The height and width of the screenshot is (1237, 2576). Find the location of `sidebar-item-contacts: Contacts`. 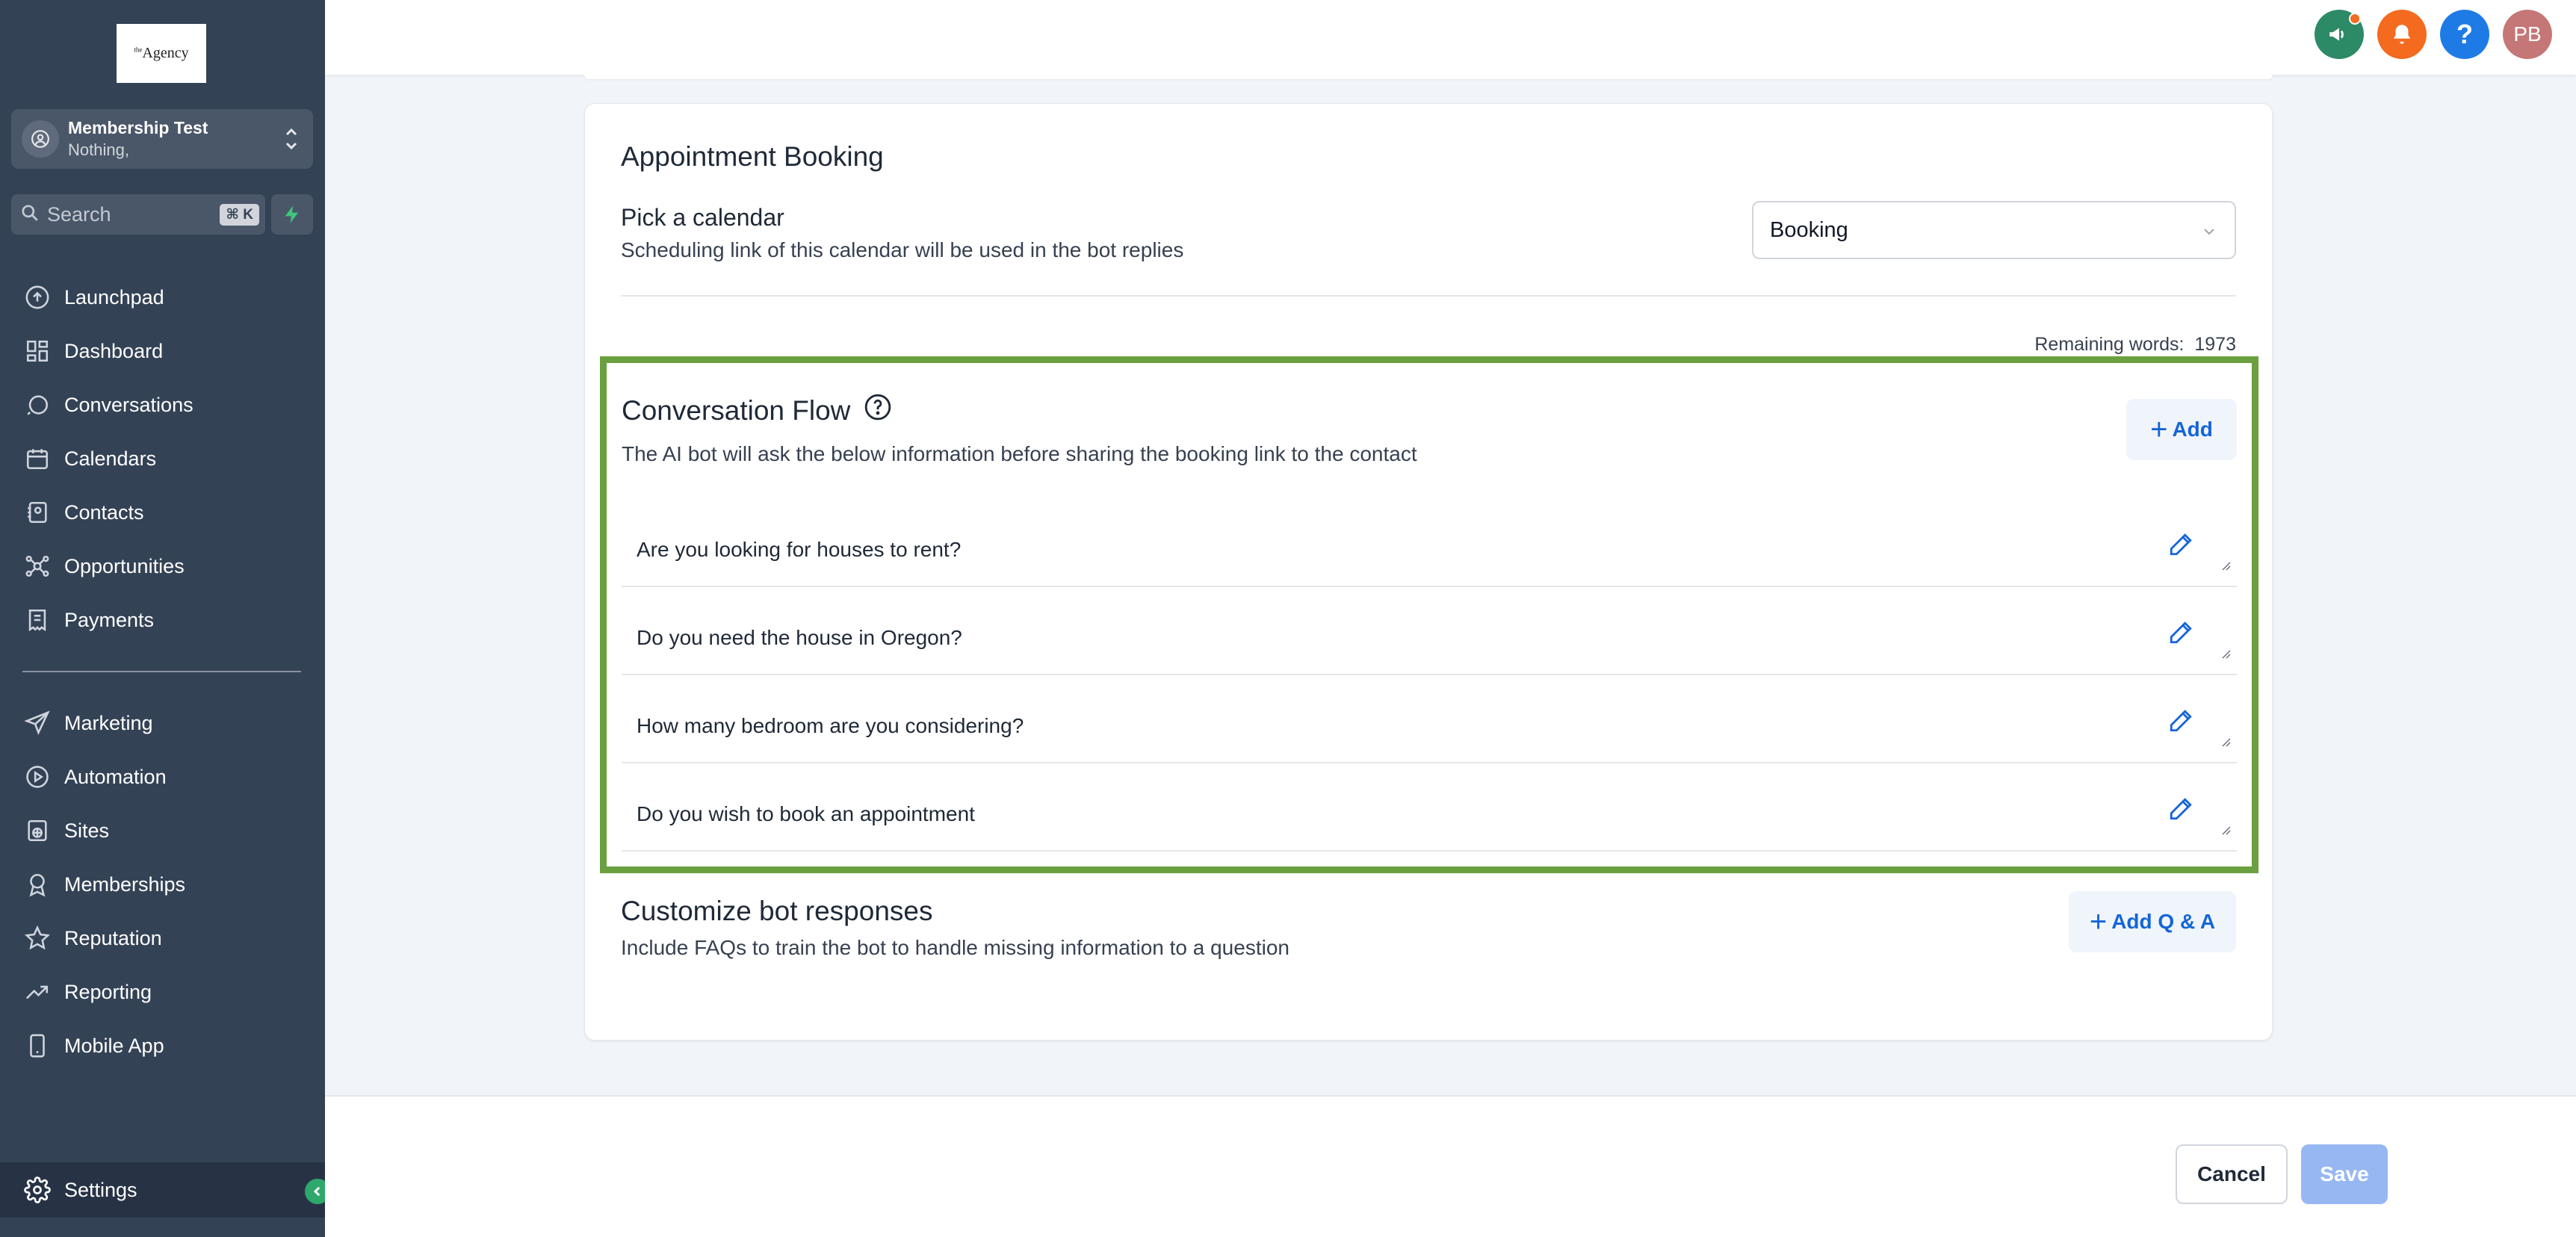

sidebar-item-contacts: Contacts is located at coordinates (162, 512).